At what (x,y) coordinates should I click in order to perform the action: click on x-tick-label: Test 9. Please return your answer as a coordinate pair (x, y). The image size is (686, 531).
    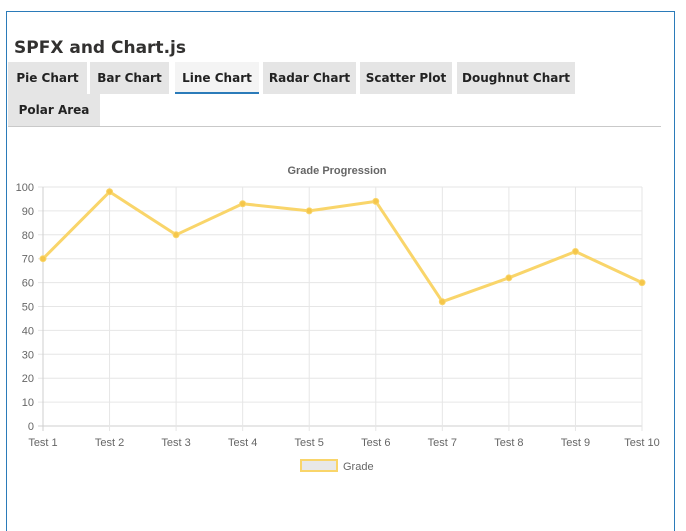
    Looking at the image, I should click on (575, 443).